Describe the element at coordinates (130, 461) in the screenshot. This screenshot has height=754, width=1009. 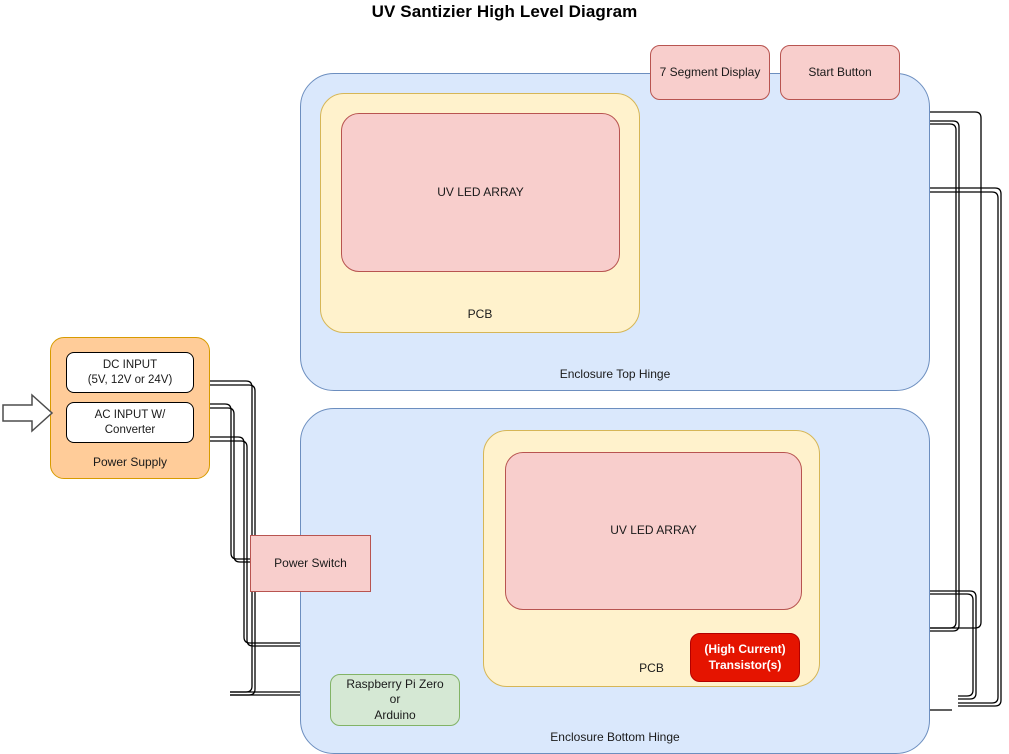
I see `power-supply-label: Power Supply` at that location.